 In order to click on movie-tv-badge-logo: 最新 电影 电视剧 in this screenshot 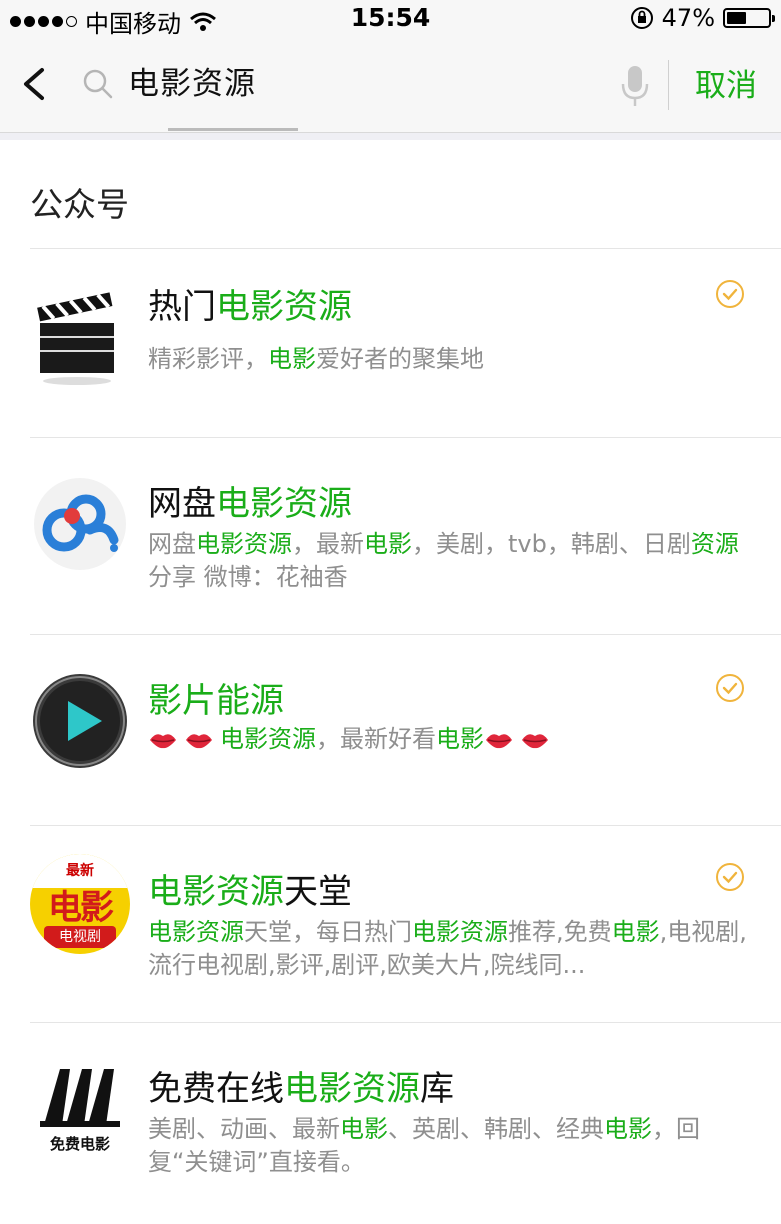, I will do `click(80, 904)`.